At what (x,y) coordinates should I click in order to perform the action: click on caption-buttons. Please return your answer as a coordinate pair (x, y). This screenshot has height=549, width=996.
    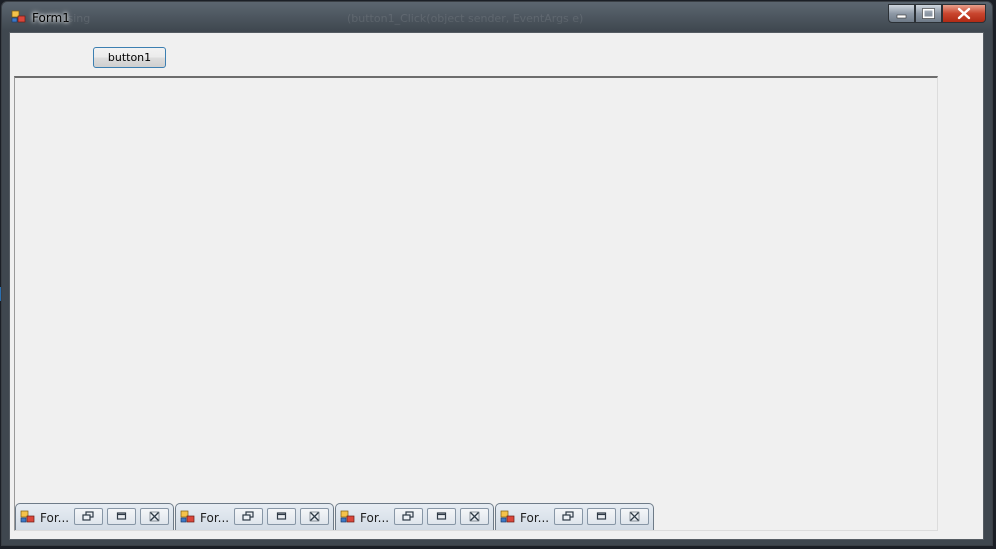
    Looking at the image, I should click on (937, 14).